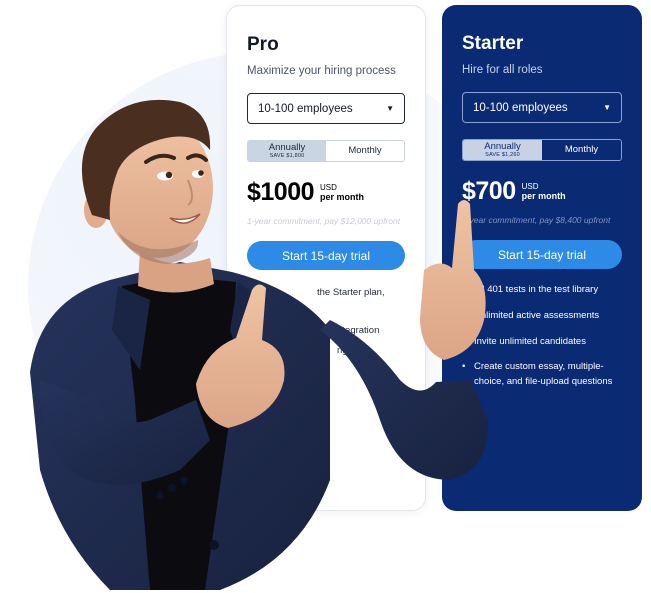 Image resolution: width=651 pixels, height=593 pixels. Describe the element at coordinates (453, 280) in the screenshot. I see `right-hand-pointing` at that location.